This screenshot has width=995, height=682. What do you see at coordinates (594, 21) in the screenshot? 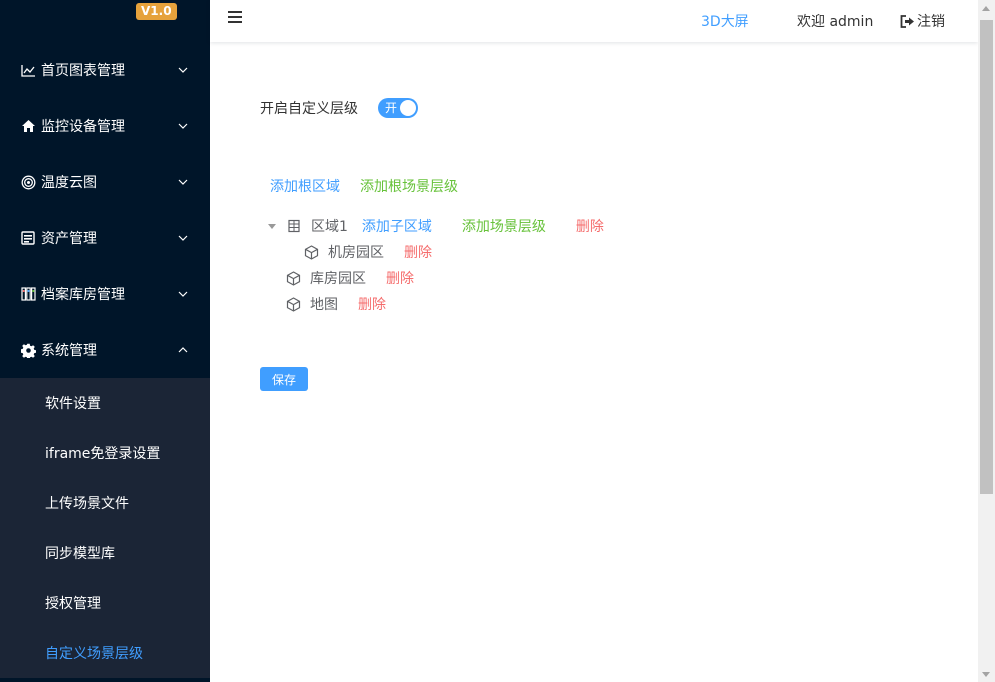
I see `top-header: 3D大屏 欢迎 admin 注销` at bounding box center [594, 21].